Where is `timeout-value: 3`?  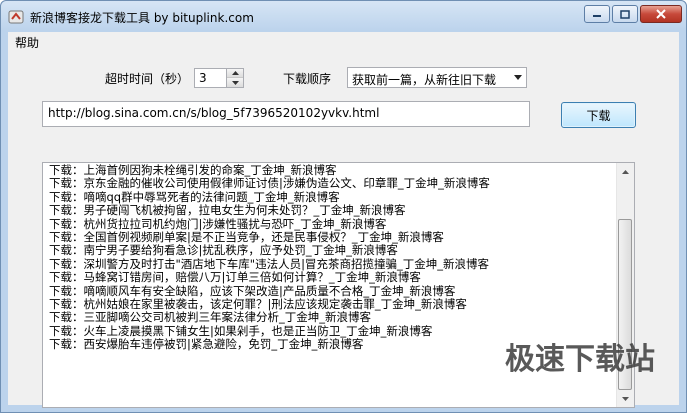
timeout-value: 3 is located at coordinates (203, 78).